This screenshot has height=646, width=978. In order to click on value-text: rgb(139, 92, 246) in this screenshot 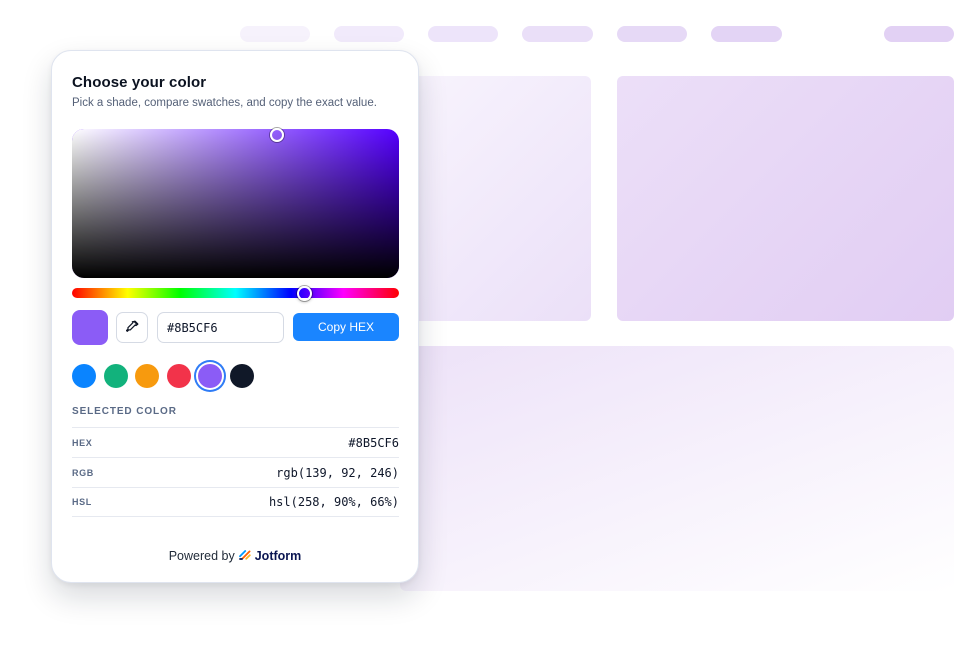, I will do `click(337, 473)`.